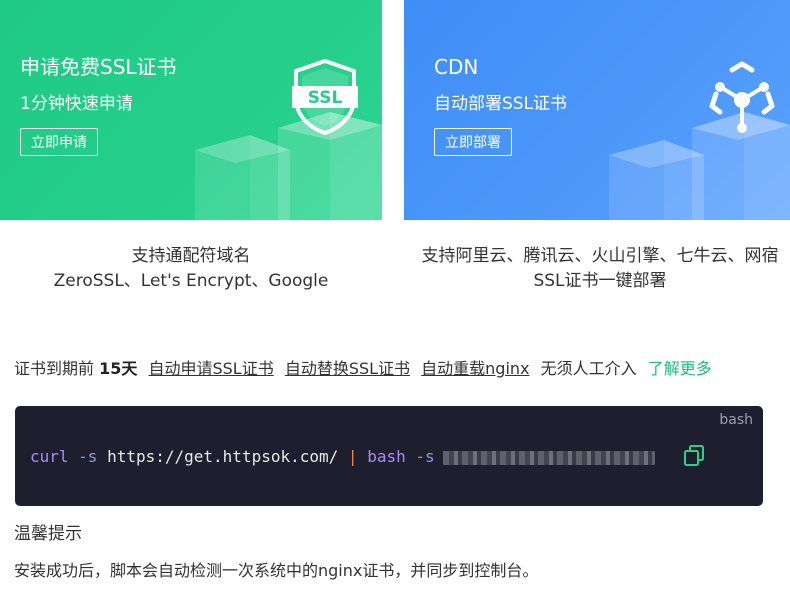 The height and width of the screenshot is (592, 790). What do you see at coordinates (736, 420) in the screenshot?
I see `code-language-label: bash` at bounding box center [736, 420].